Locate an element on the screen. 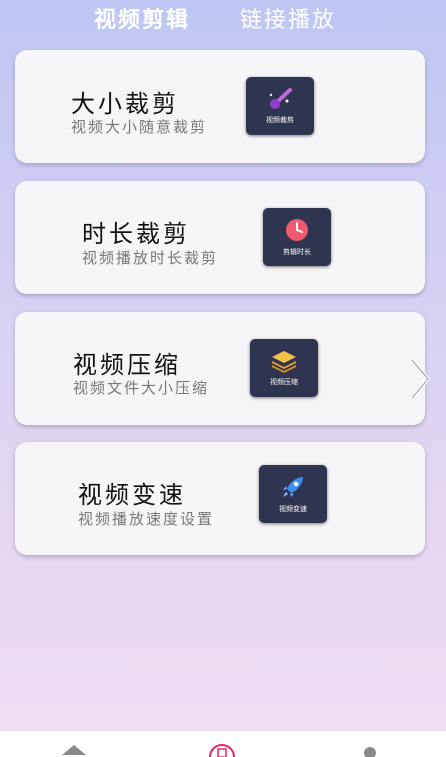 Image resolution: width=446 pixels, height=757 pixels. icon-caption: 剪辑时长 is located at coordinates (297, 252).